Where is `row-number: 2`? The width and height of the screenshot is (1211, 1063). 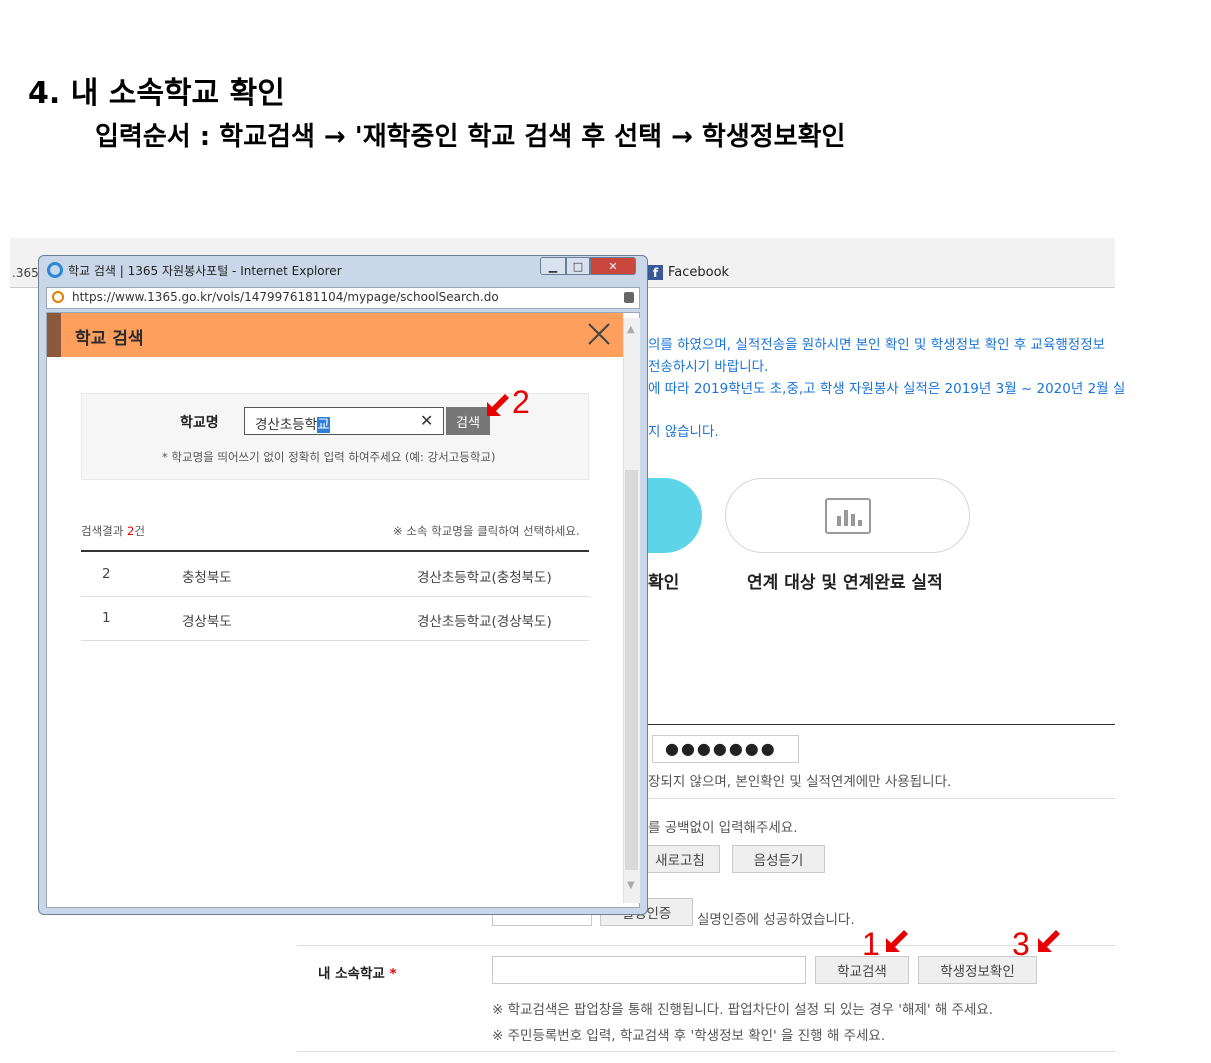 row-number: 2 is located at coordinates (106, 574).